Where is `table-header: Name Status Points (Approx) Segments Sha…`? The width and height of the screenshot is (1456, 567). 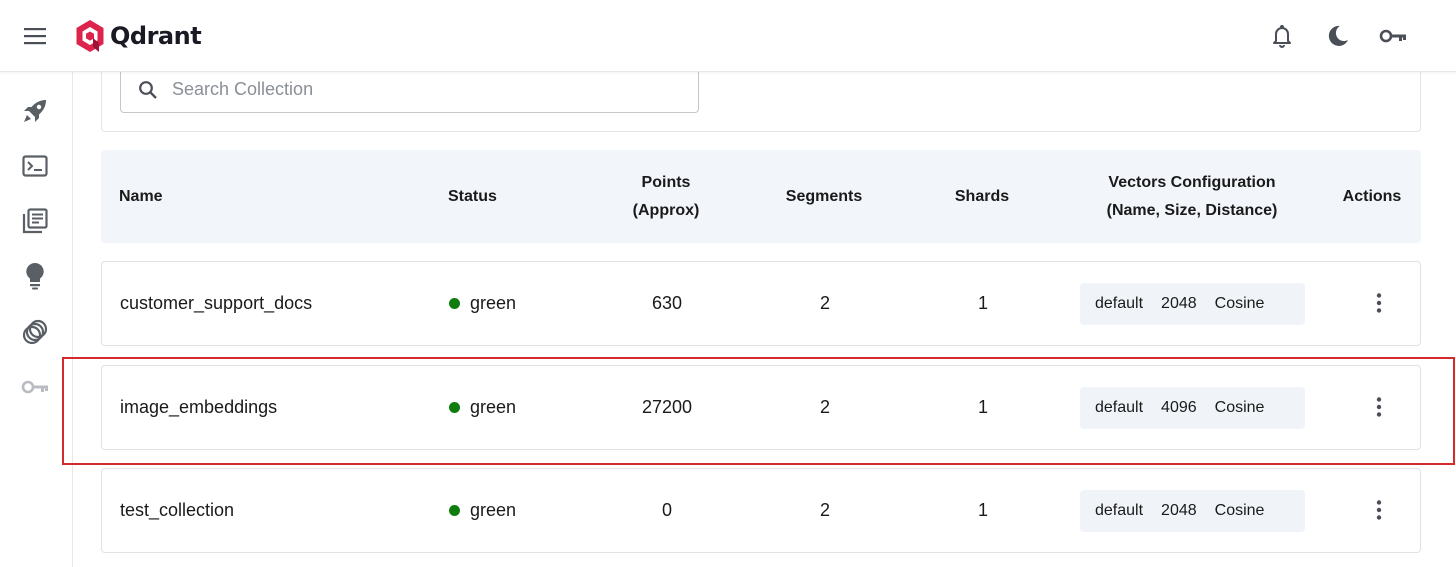 table-header: Name Status Points (Approx) Segments Sha… is located at coordinates (761, 196).